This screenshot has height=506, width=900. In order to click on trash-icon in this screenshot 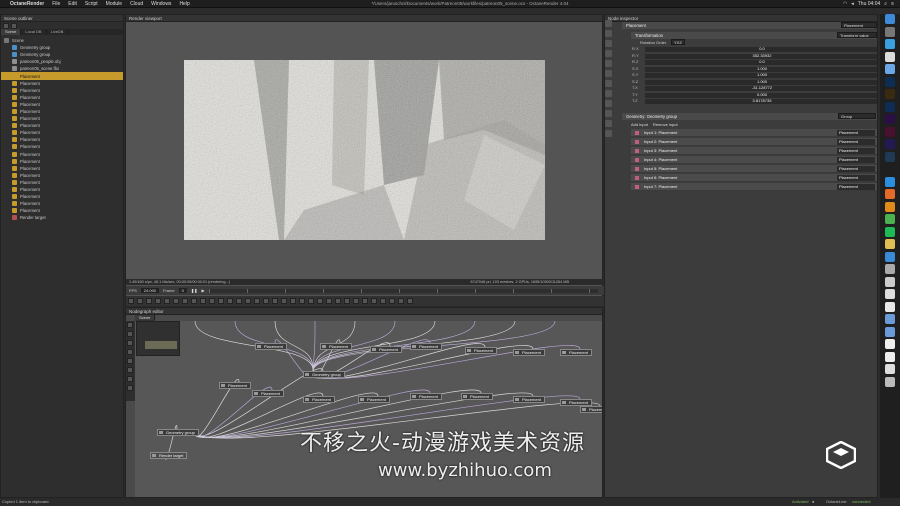, I will do `click(890, 269)`.